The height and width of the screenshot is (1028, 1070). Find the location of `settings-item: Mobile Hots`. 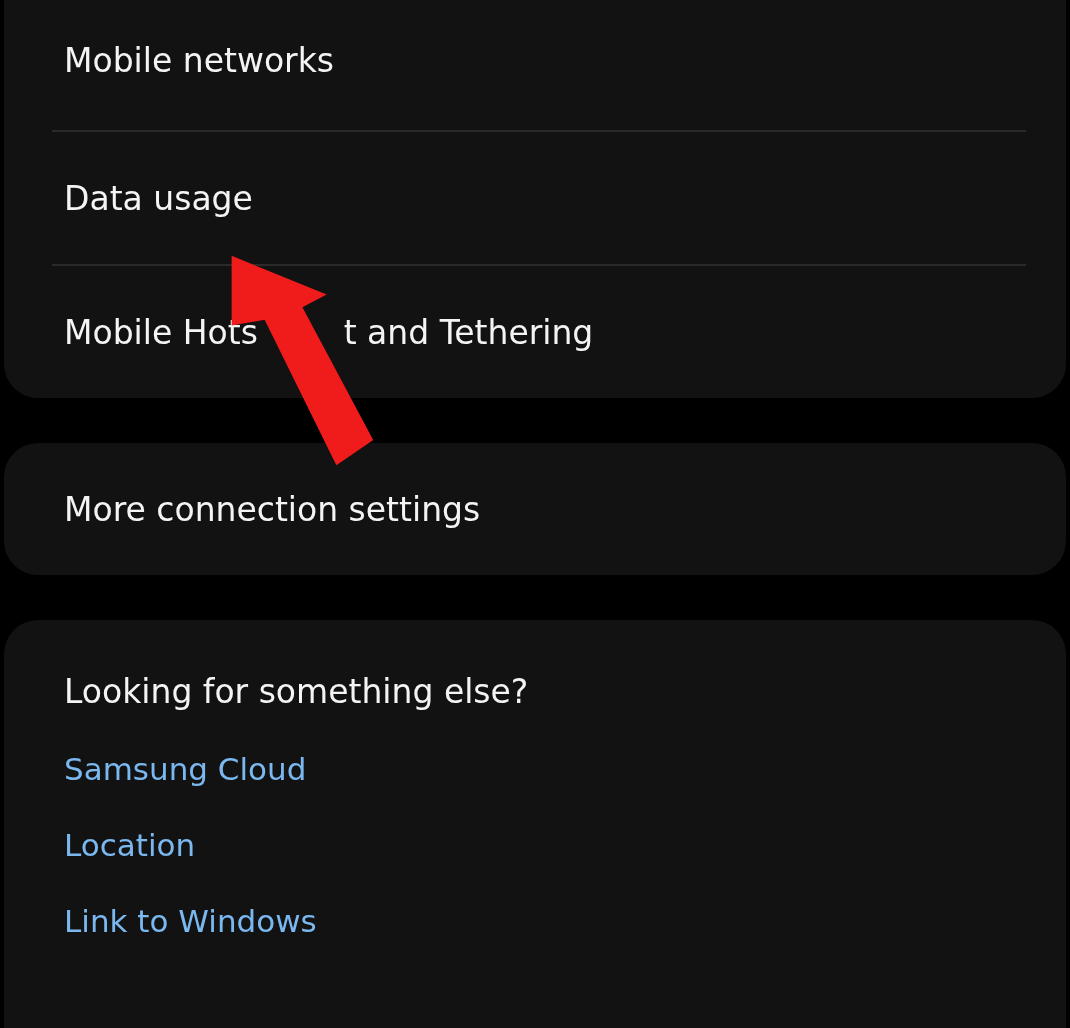

settings-item: Mobile Hots is located at coordinates (161, 332).